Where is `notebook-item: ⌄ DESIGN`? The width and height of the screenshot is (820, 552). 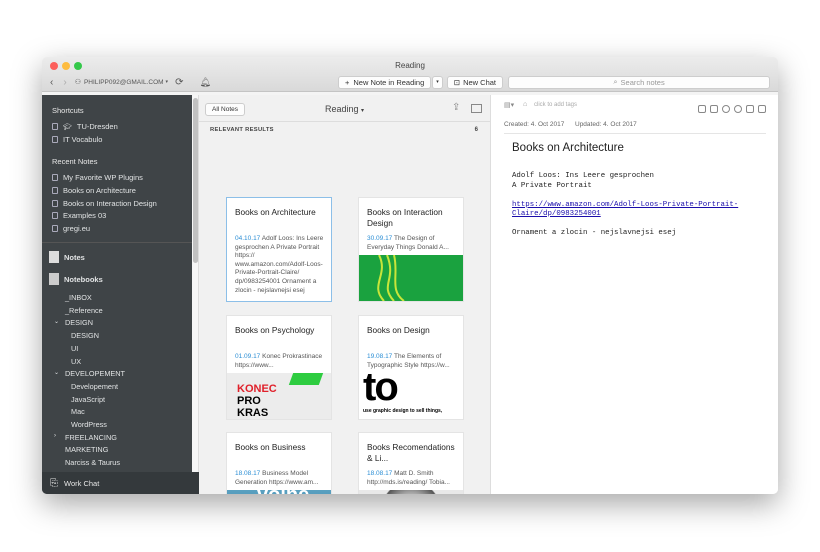
notebook-item: ⌄ DESIGN is located at coordinates (73, 322).